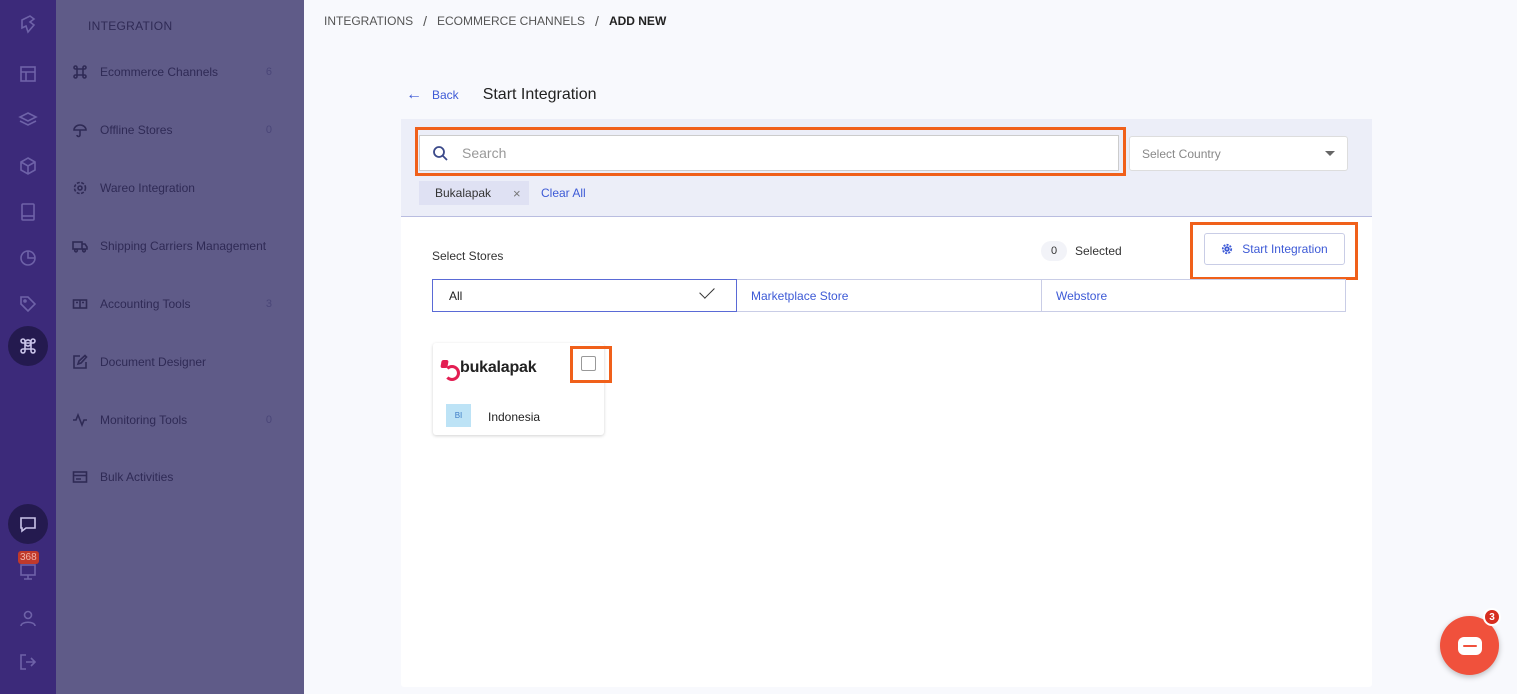 The height and width of the screenshot is (694, 1517). Describe the element at coordinates (182, 130) in the screenshot. I see `sidebar-item-offline-stores: Offline Stores 0` at that location.